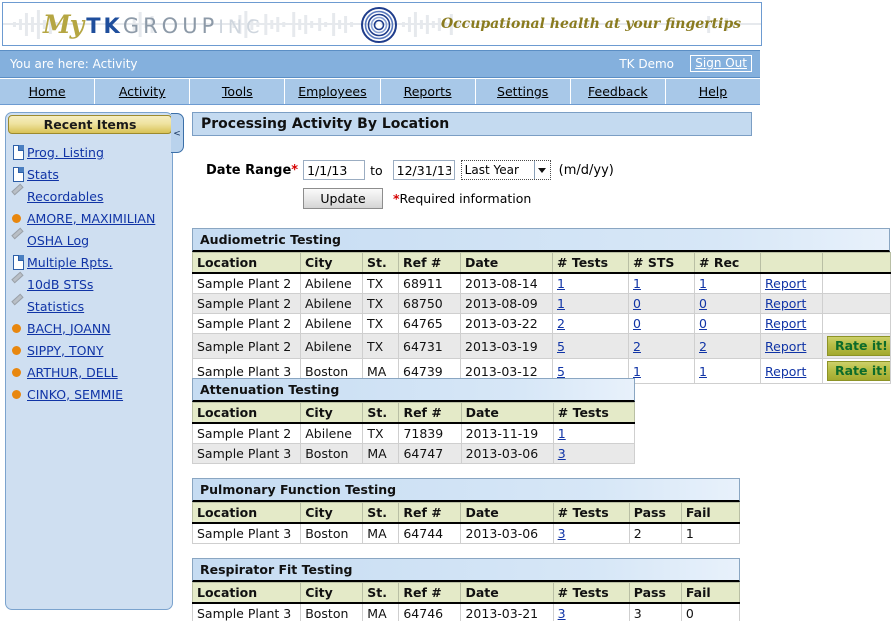  Describe the element at coordinates (143, 91) in the screenshot. I see `nav-item-activity: Activity` at that location.